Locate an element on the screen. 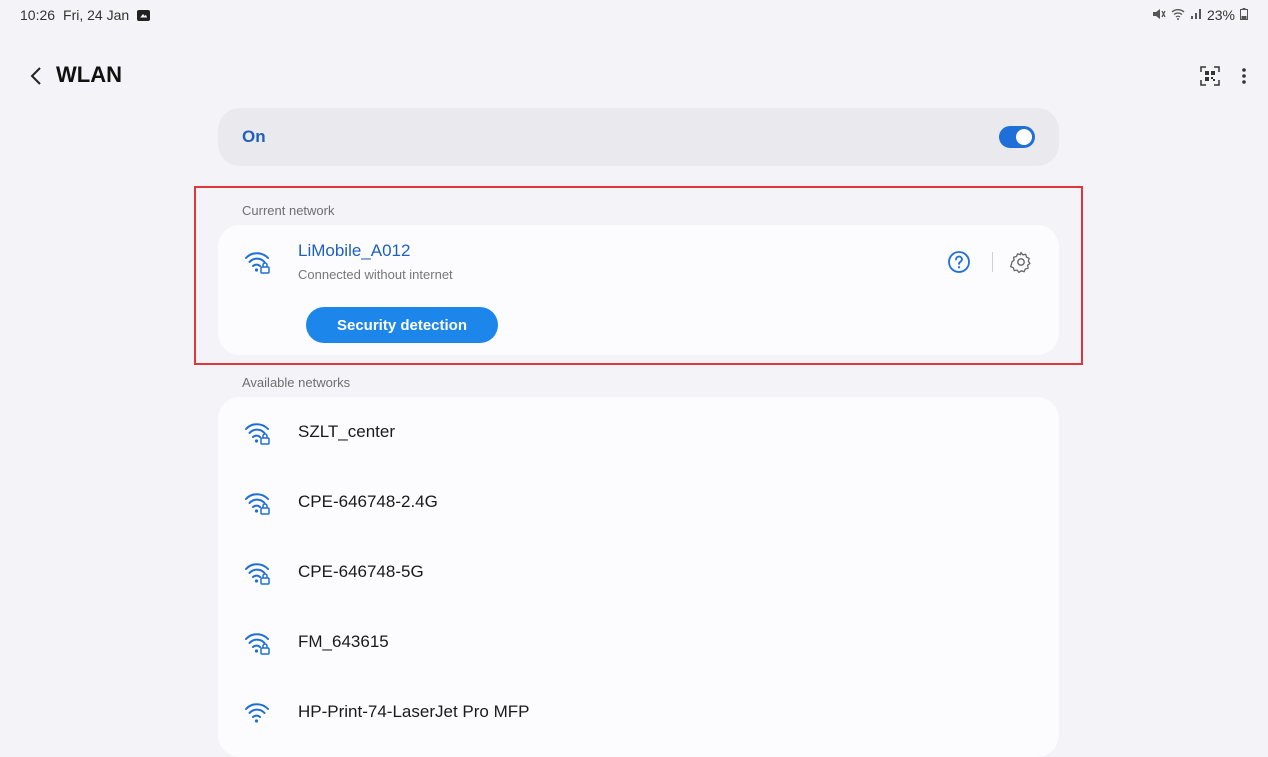 The image size is (1268, 757). status-time: 10:26 is located at coordinates (38, 15).